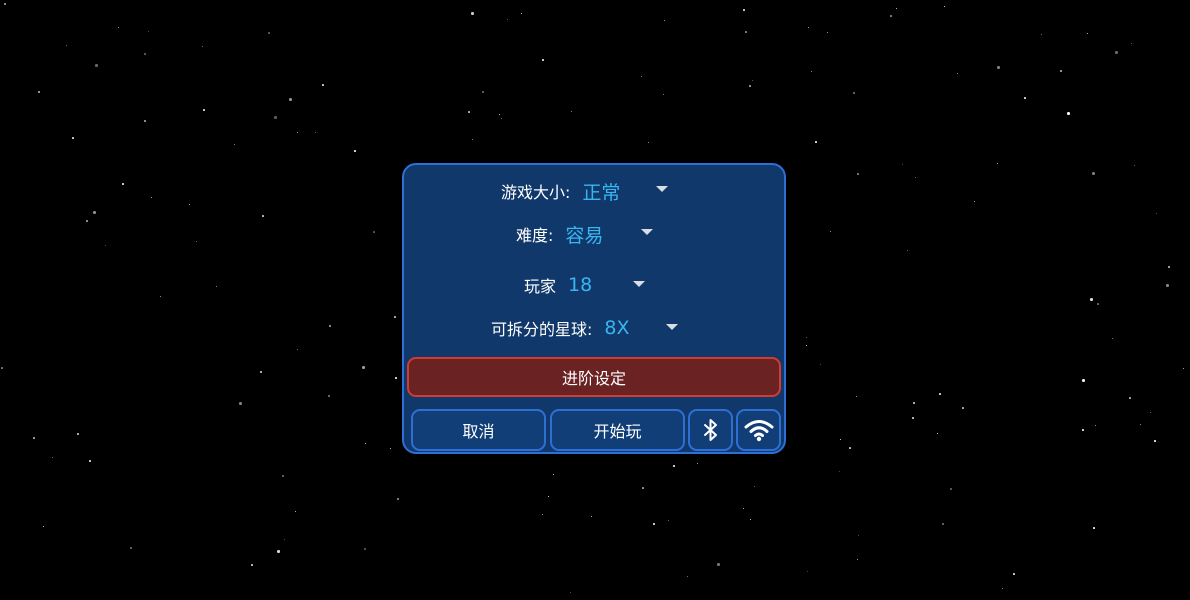 The height and width of the screenshot is (600, 1190). Describe the element at coordinates (478, 430) in the screenshot. I see `cancel-button: 取消` at that location.